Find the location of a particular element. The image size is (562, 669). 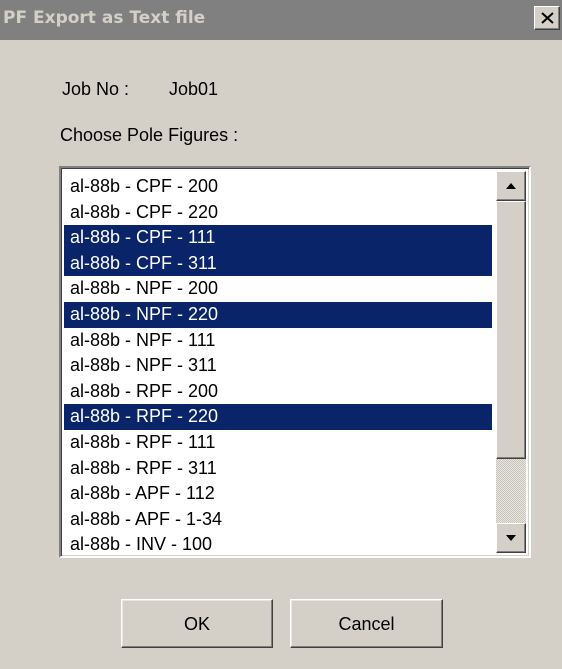

list-item: al-88b - RPF - 311 is located at coordinates (278, 469).